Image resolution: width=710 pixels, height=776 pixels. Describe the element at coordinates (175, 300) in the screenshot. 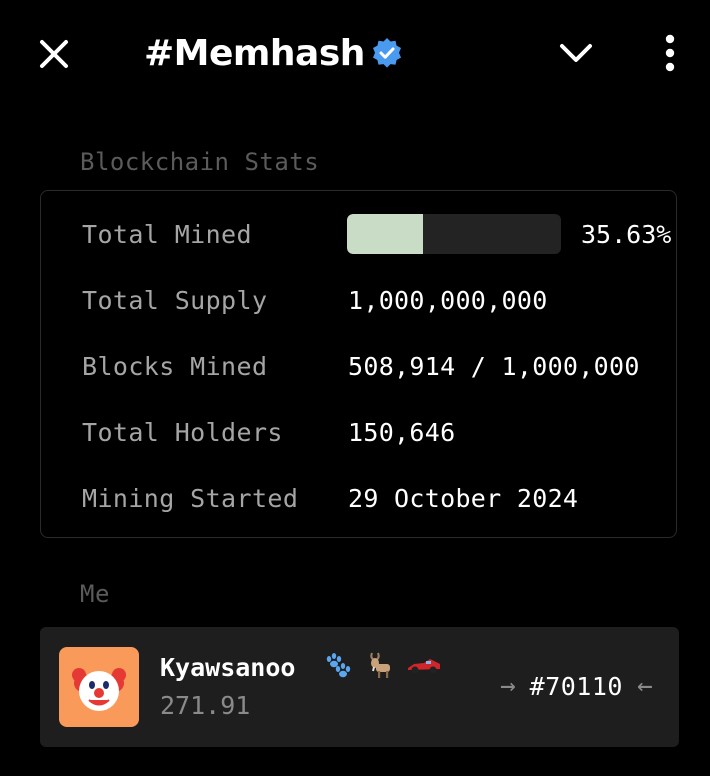

I see `total-supply-label: Total Supply` at that location.